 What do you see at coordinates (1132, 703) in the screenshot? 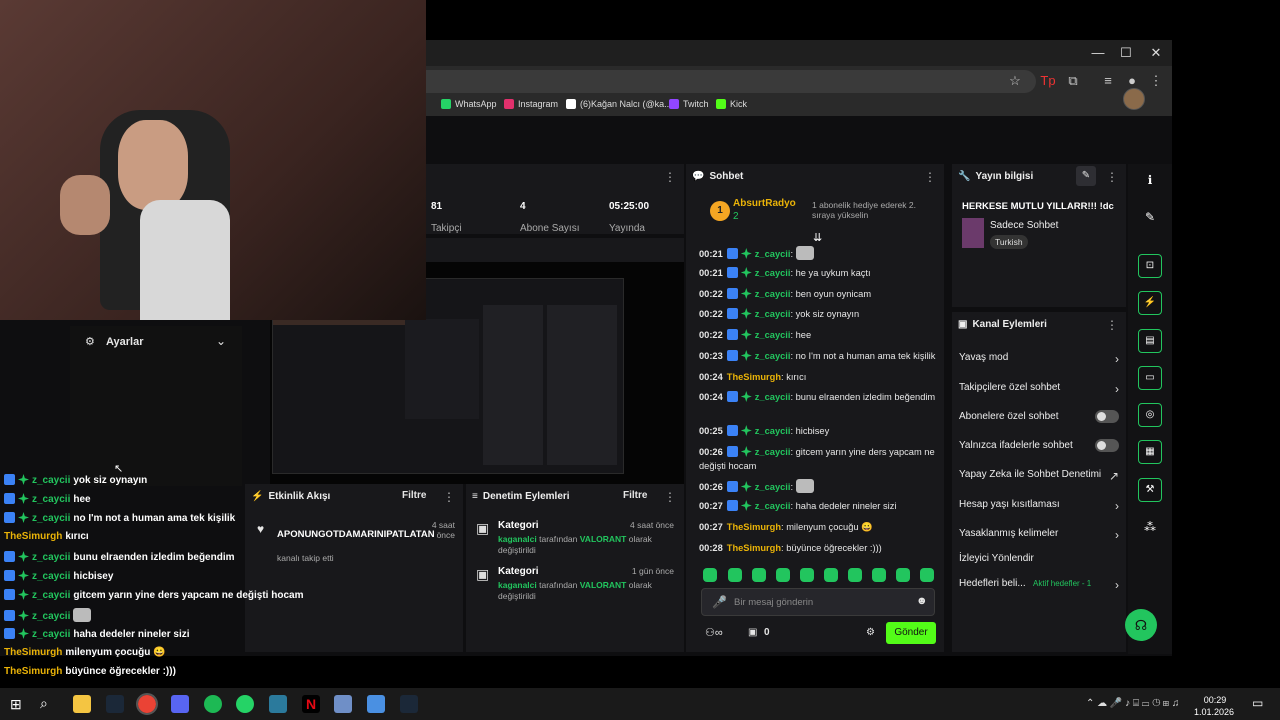
I see `tray-icons: ⌃ ☁ 🎤 ♪ ⌸ ▭ ◷ ⊞ ♫` at bounding box center [1132, 703].